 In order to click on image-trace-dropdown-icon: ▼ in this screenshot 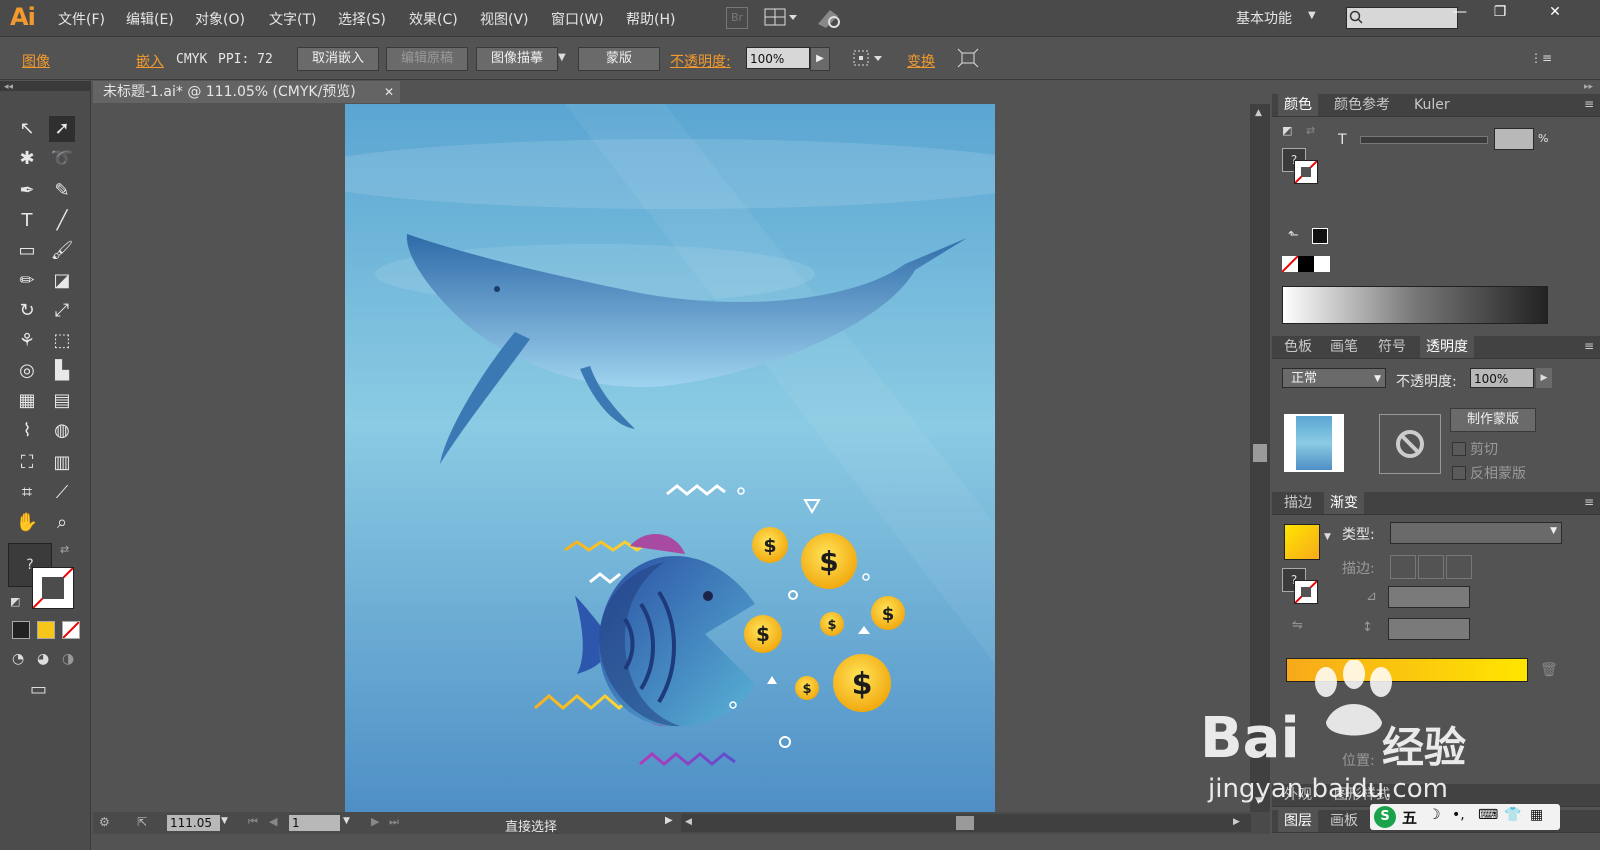, I will do `click(562, 57)`.